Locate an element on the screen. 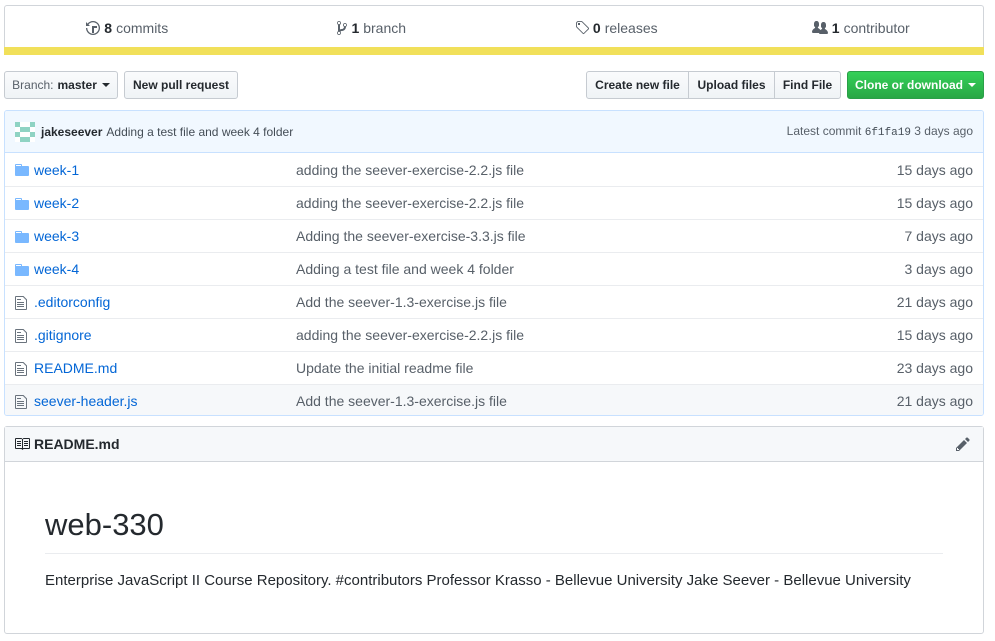 The image size is (995, 641). book-icon is located at coordinates (22, 444).